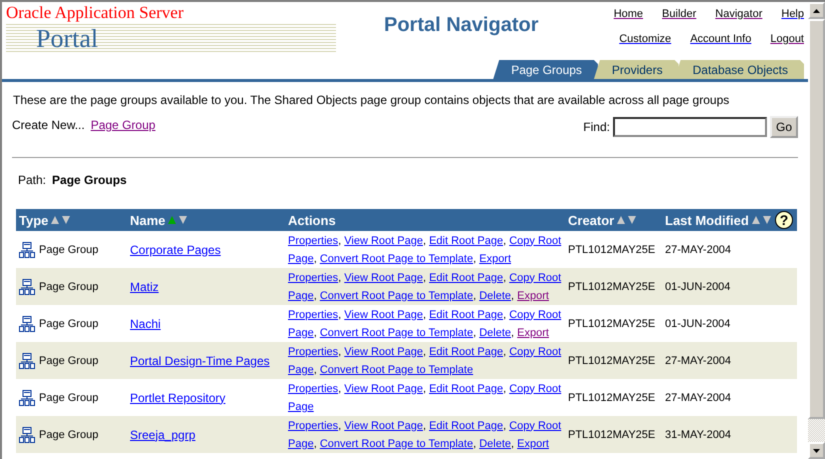 The height and width of the screenshot is (459, 825). What do you see at coordinates (792, 14) in the screenshot?
I see `nav-link: Help` at bounding box center [792, 14].